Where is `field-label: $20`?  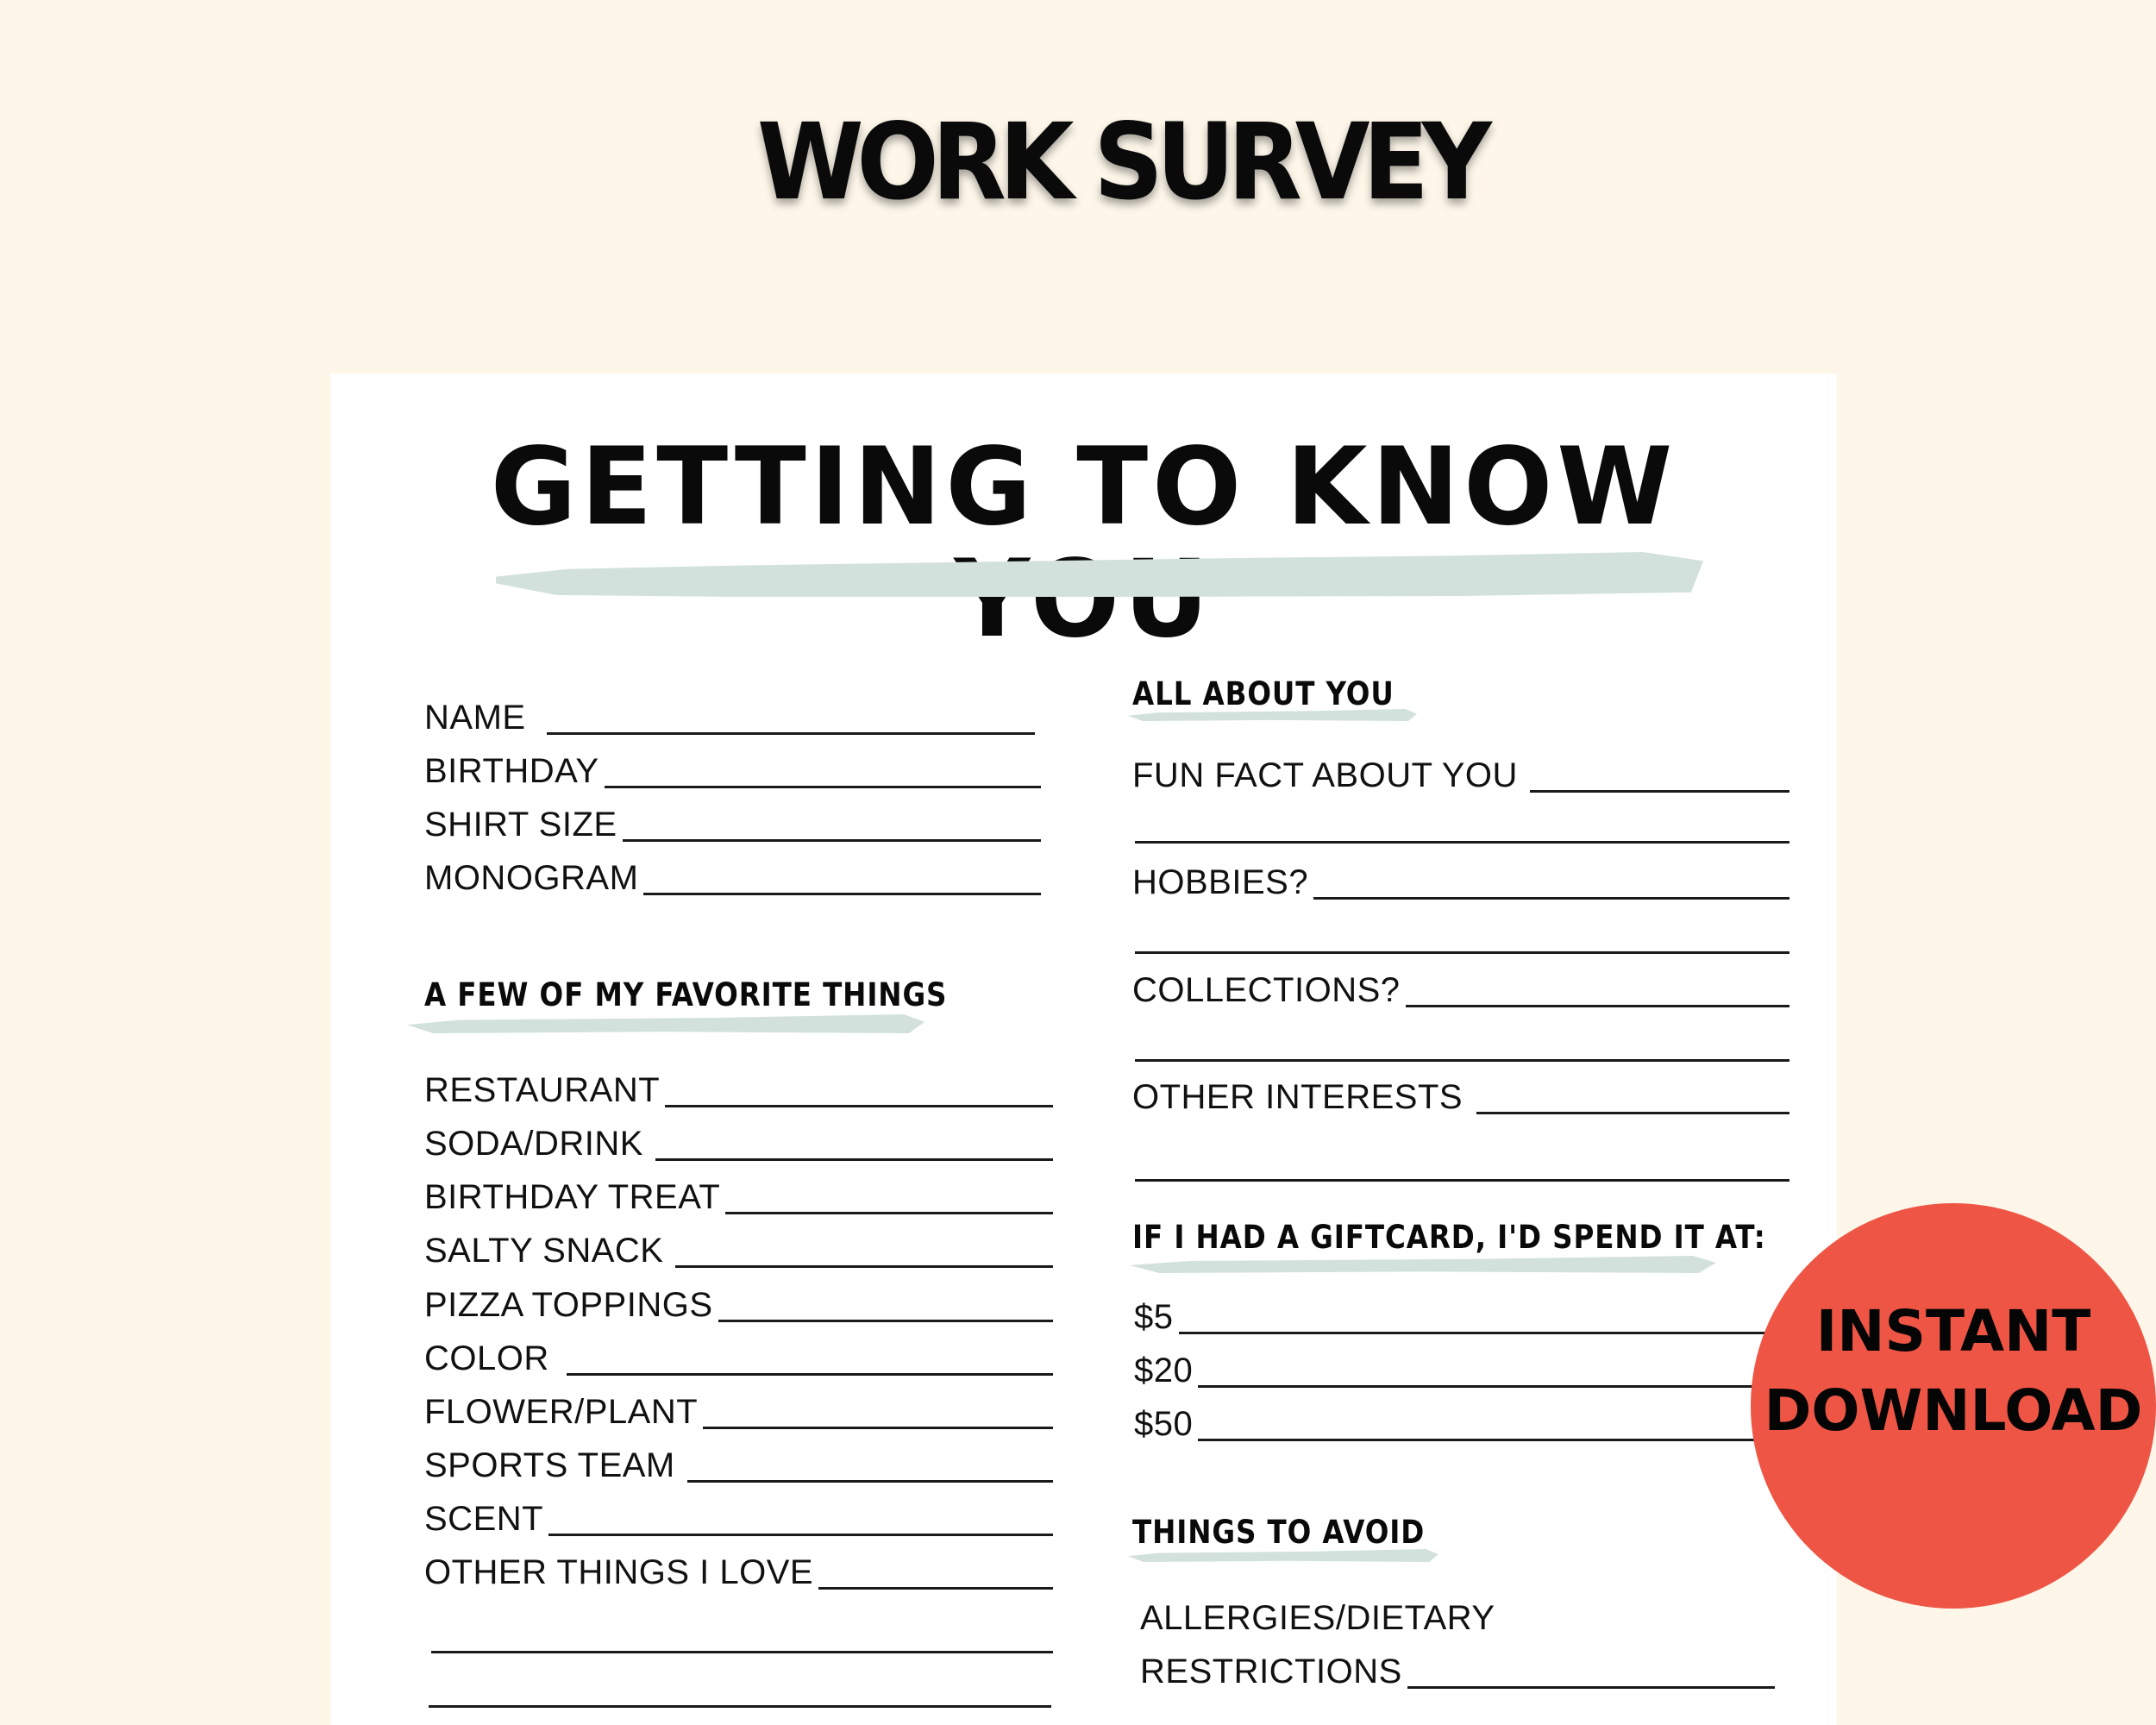 field-label: $20 is located at coordinates (1164, 1370).